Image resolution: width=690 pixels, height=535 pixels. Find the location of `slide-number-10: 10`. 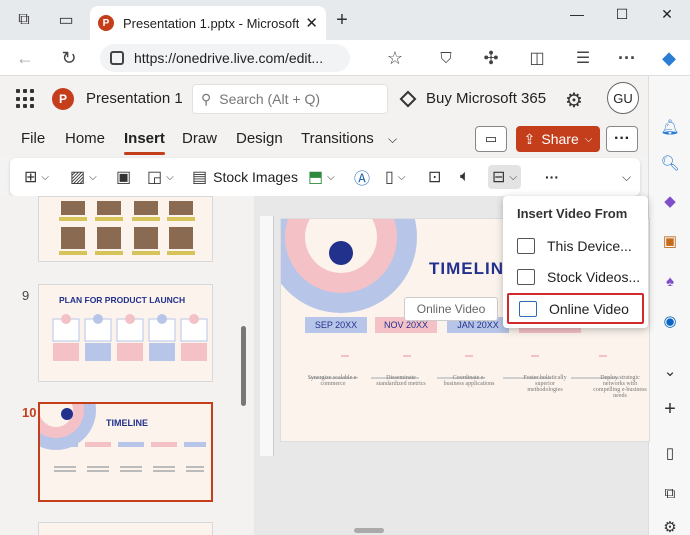

slide-number-10: 10 is located at coordinates (29, 412).